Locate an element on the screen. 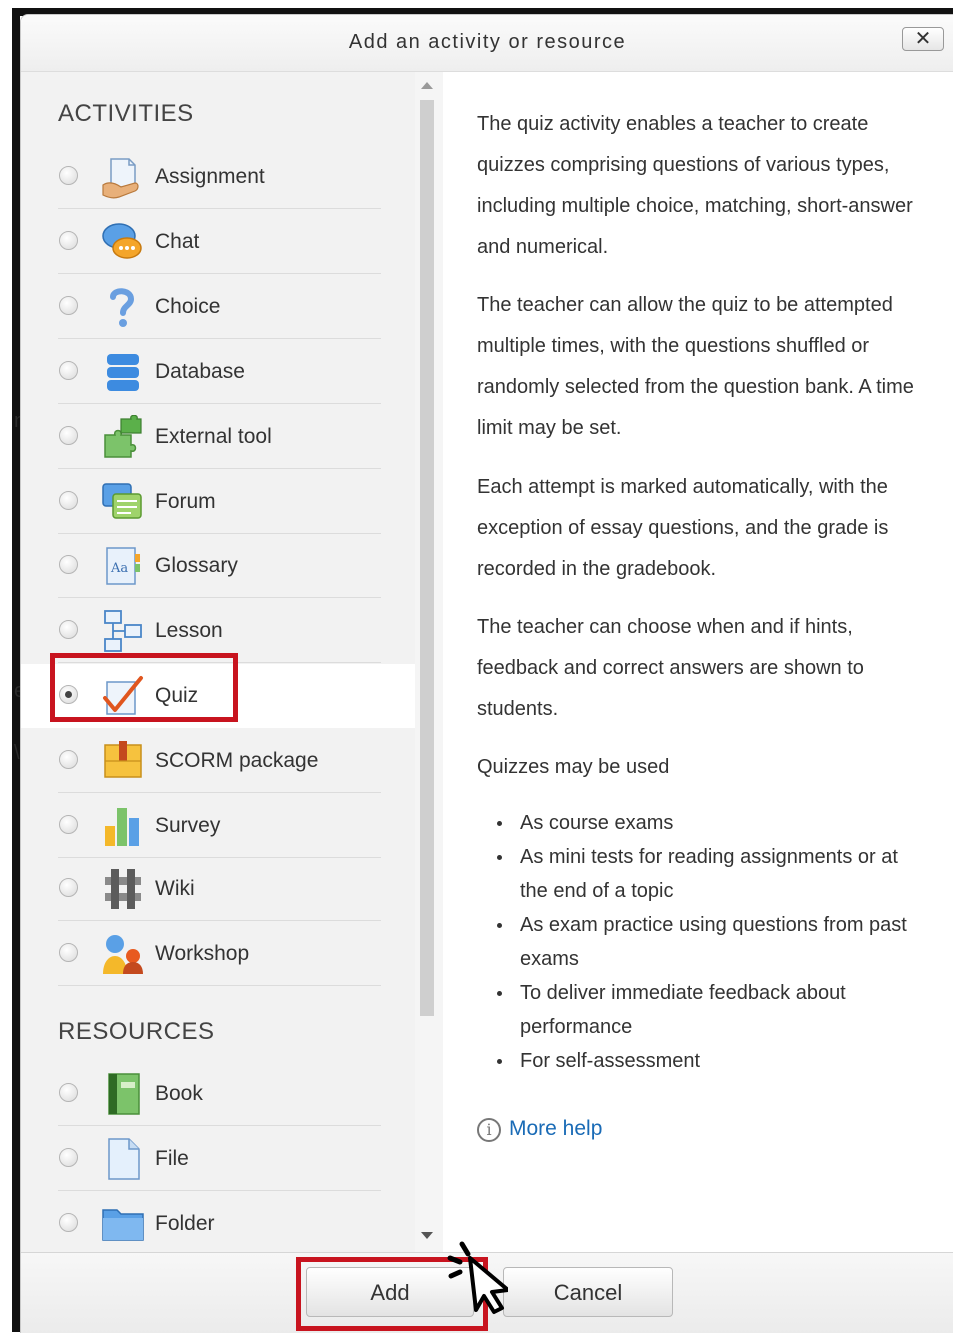 Image resolution: width=953 pixels, height=1333 pixels. option-scorm-package: SCORM package is located at coordinates (218, 761).